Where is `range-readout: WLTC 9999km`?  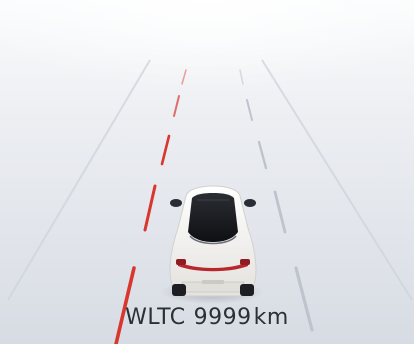 range-readout: WLTC 9999km is located at coordinates (207, 317).